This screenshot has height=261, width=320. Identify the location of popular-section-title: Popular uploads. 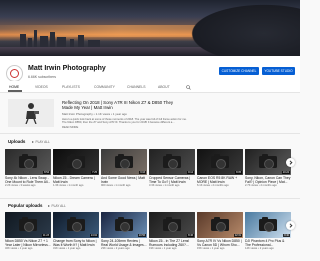
(25, 205).